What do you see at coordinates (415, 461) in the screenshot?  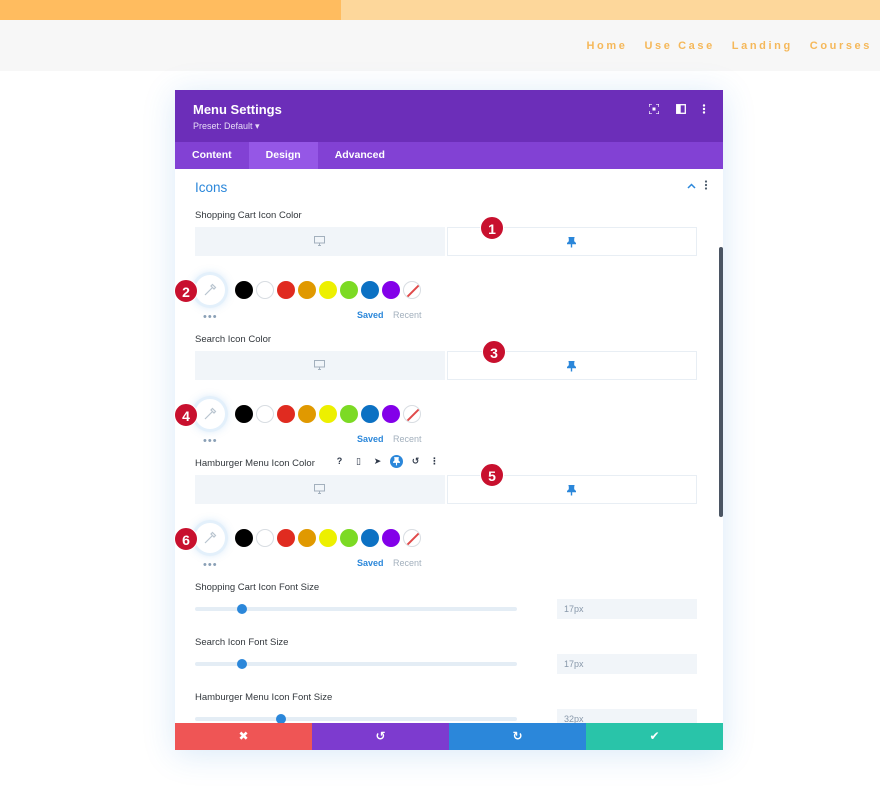 I see `reset-icon: ↺` at bounding box center [415, 461].